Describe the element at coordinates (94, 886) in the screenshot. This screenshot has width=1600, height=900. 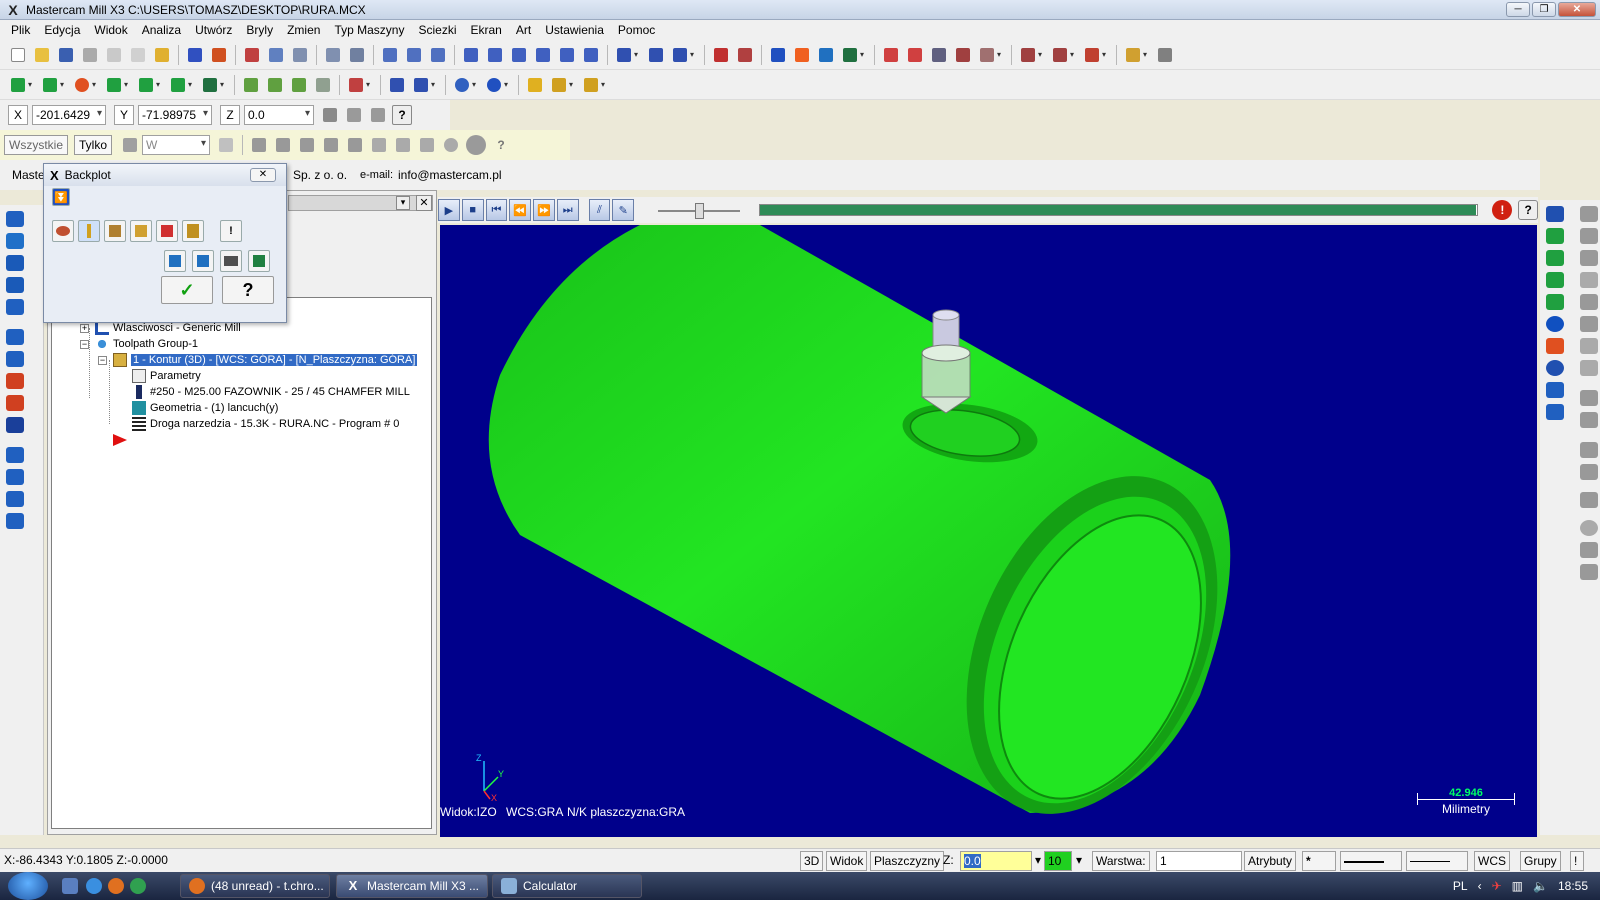
I see `internet-explorer-icon` at that location.